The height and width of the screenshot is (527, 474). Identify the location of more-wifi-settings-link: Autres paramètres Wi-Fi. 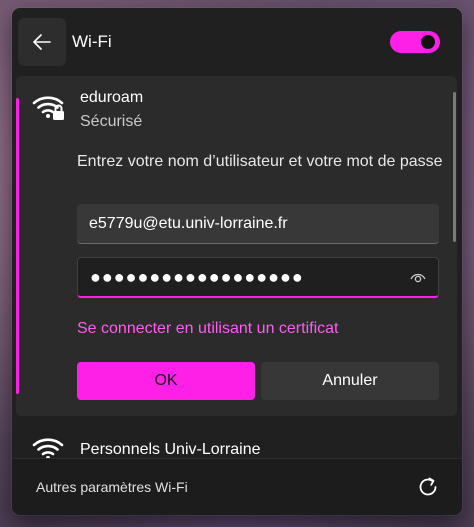
(112, 487).